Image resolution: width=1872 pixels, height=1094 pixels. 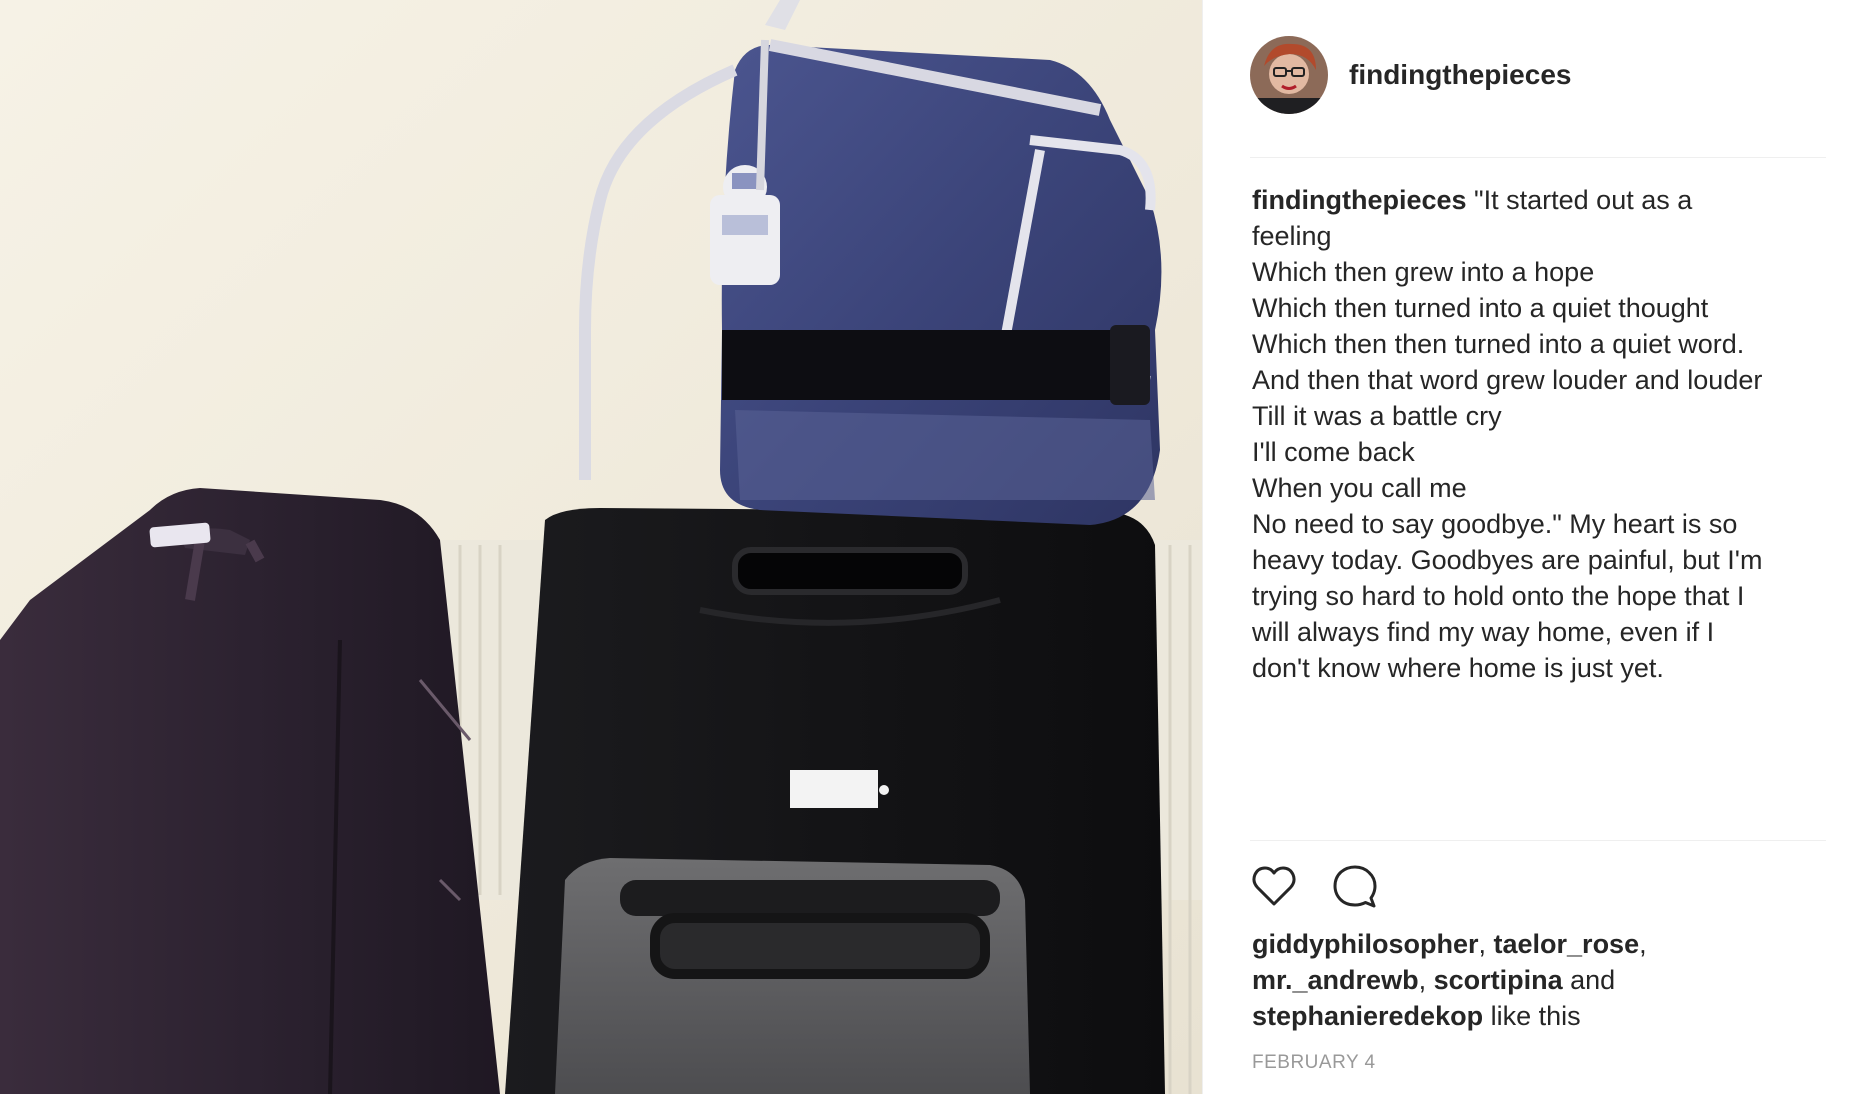 I want to click on caption-line: Which then turned into a quiet thought, so click(x=1480, y=308).